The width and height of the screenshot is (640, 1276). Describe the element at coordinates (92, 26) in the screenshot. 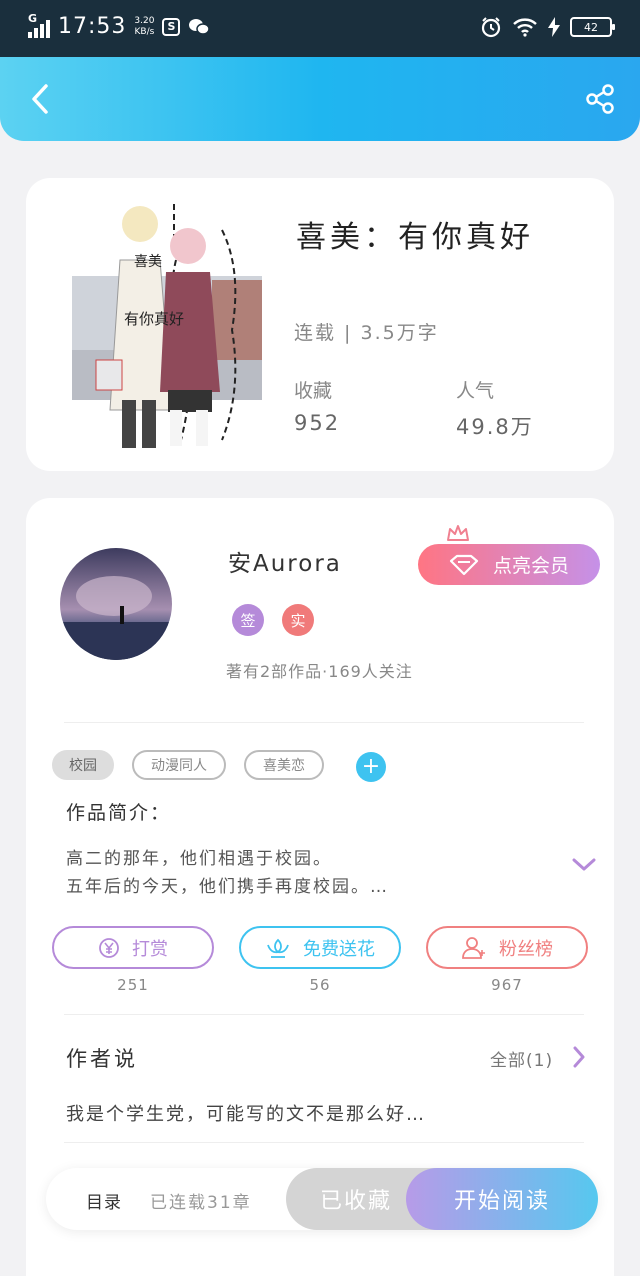

I see `clock: 17:53` at that location.